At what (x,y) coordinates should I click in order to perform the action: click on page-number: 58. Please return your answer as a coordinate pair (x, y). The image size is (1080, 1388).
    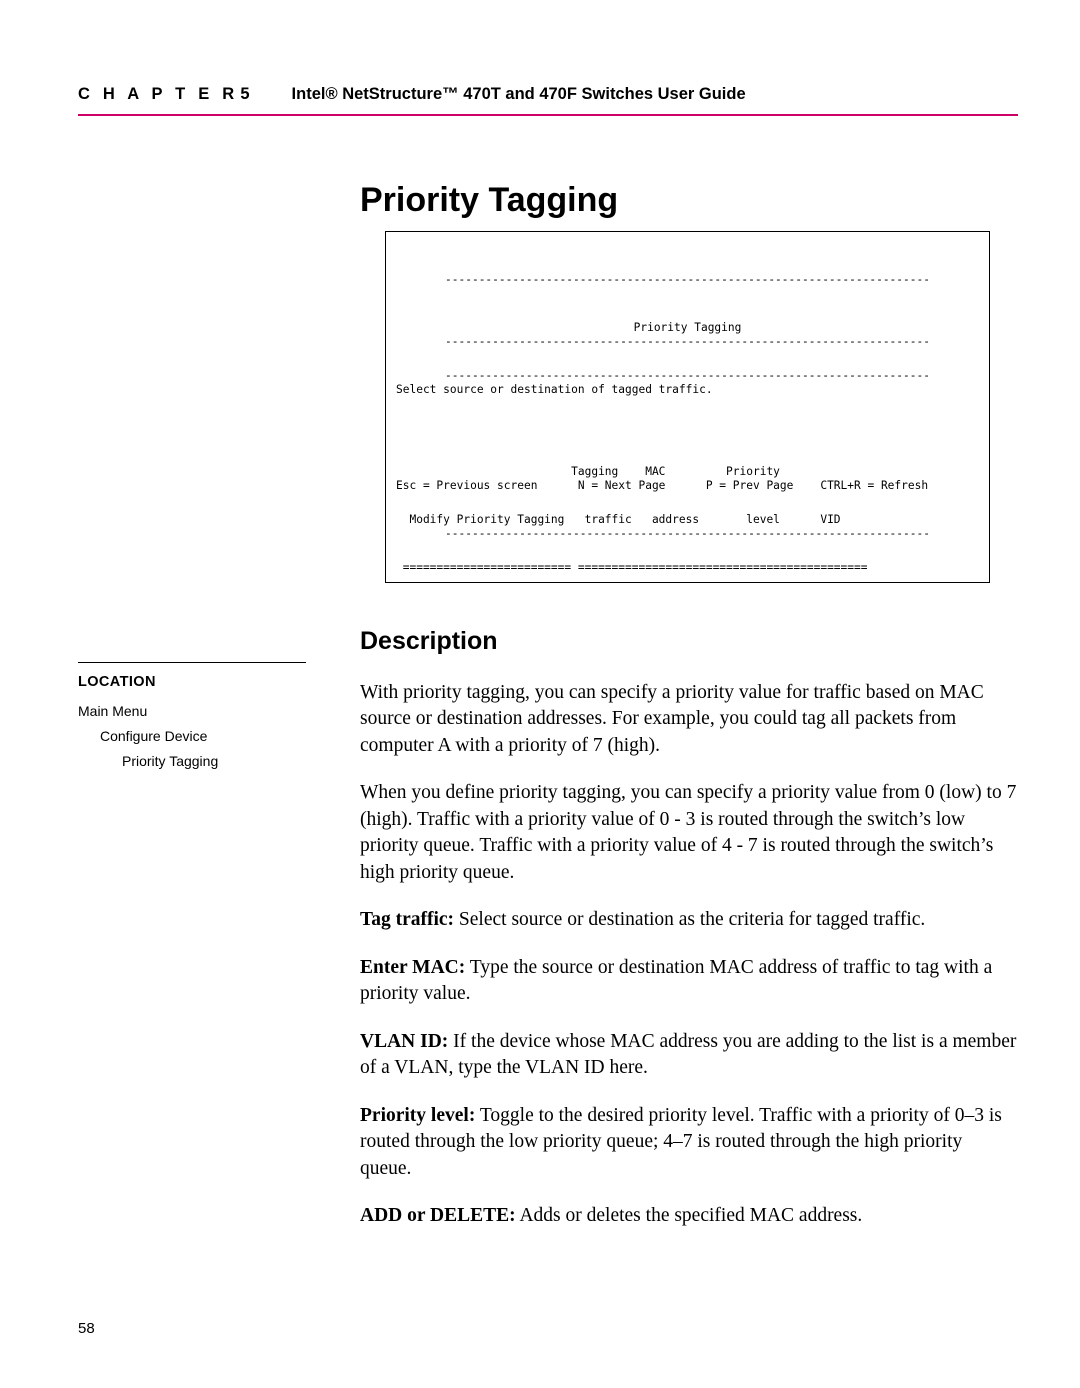
    Looking at the image, I should click on (86, 1328).